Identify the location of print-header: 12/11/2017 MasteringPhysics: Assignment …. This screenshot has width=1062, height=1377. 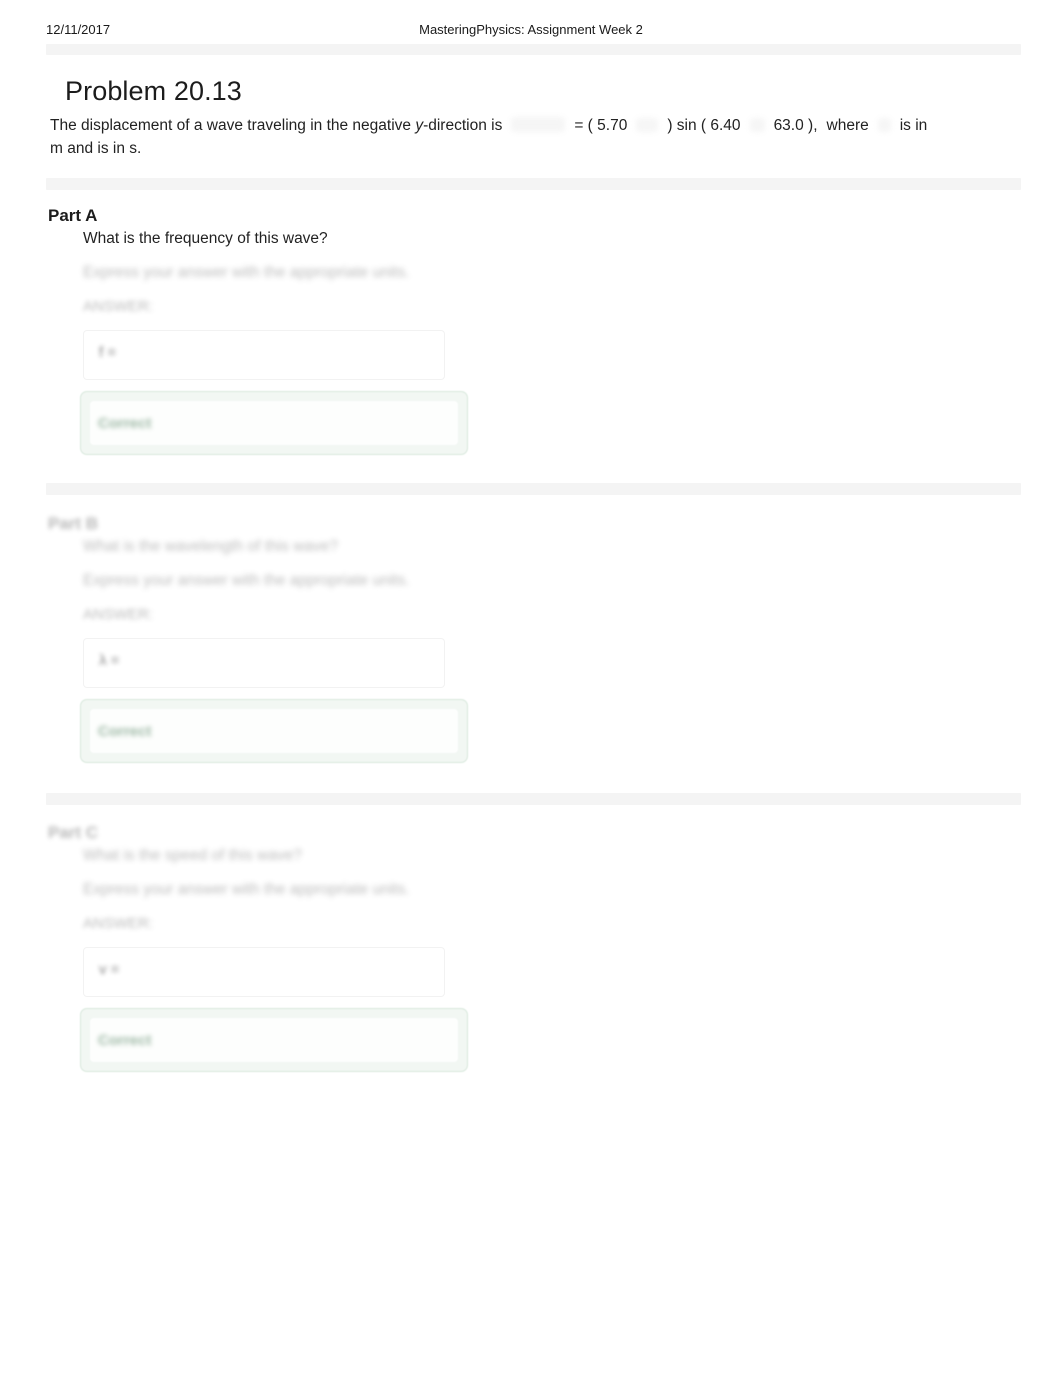
(531, 32).